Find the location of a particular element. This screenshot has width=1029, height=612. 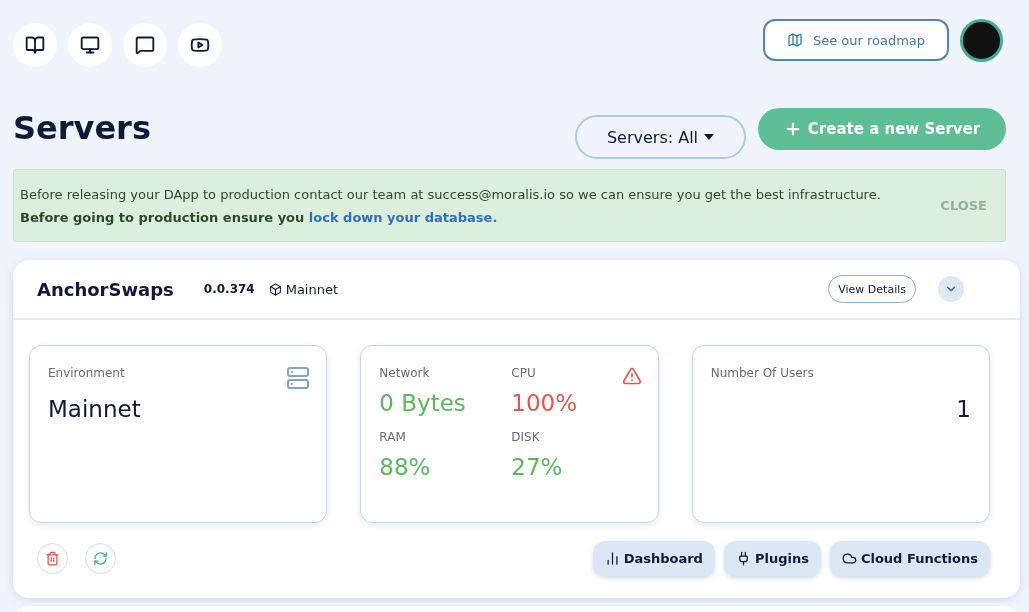

stat-label: CPU is located at coordinates (523, 373).